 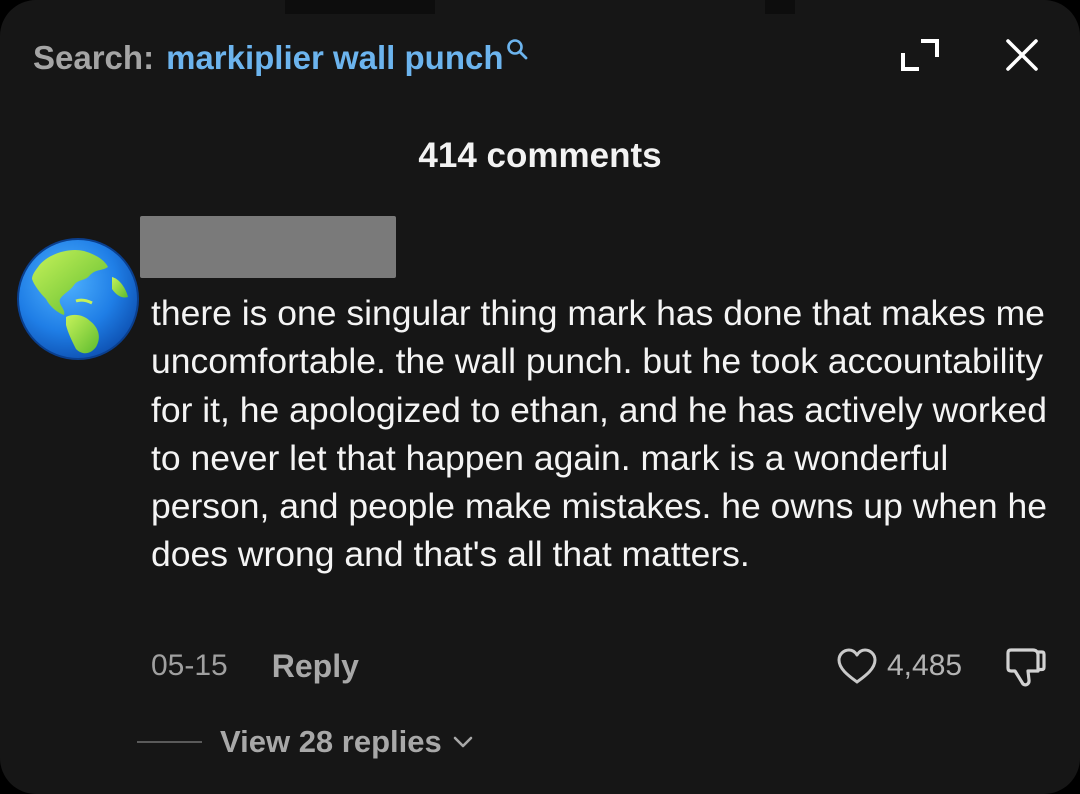 I want to click on view-replies-label: View 28 replies, so click(x=331, y=741).